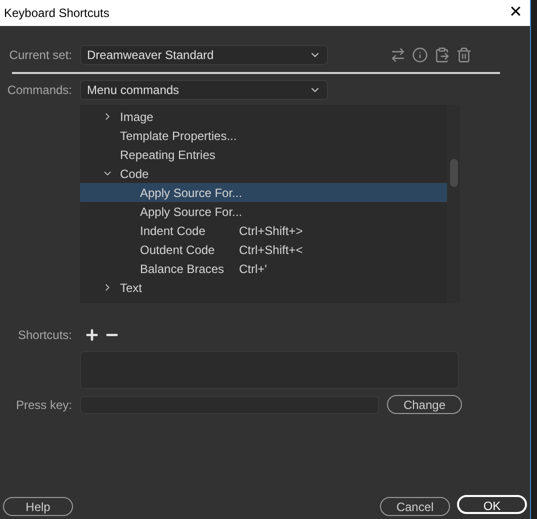 This screenshot has width=537, height=519. What do you see at coordinates (263, 116) in the screenshot?
I see `tree-row: Image` at bounding box center [263, 116].